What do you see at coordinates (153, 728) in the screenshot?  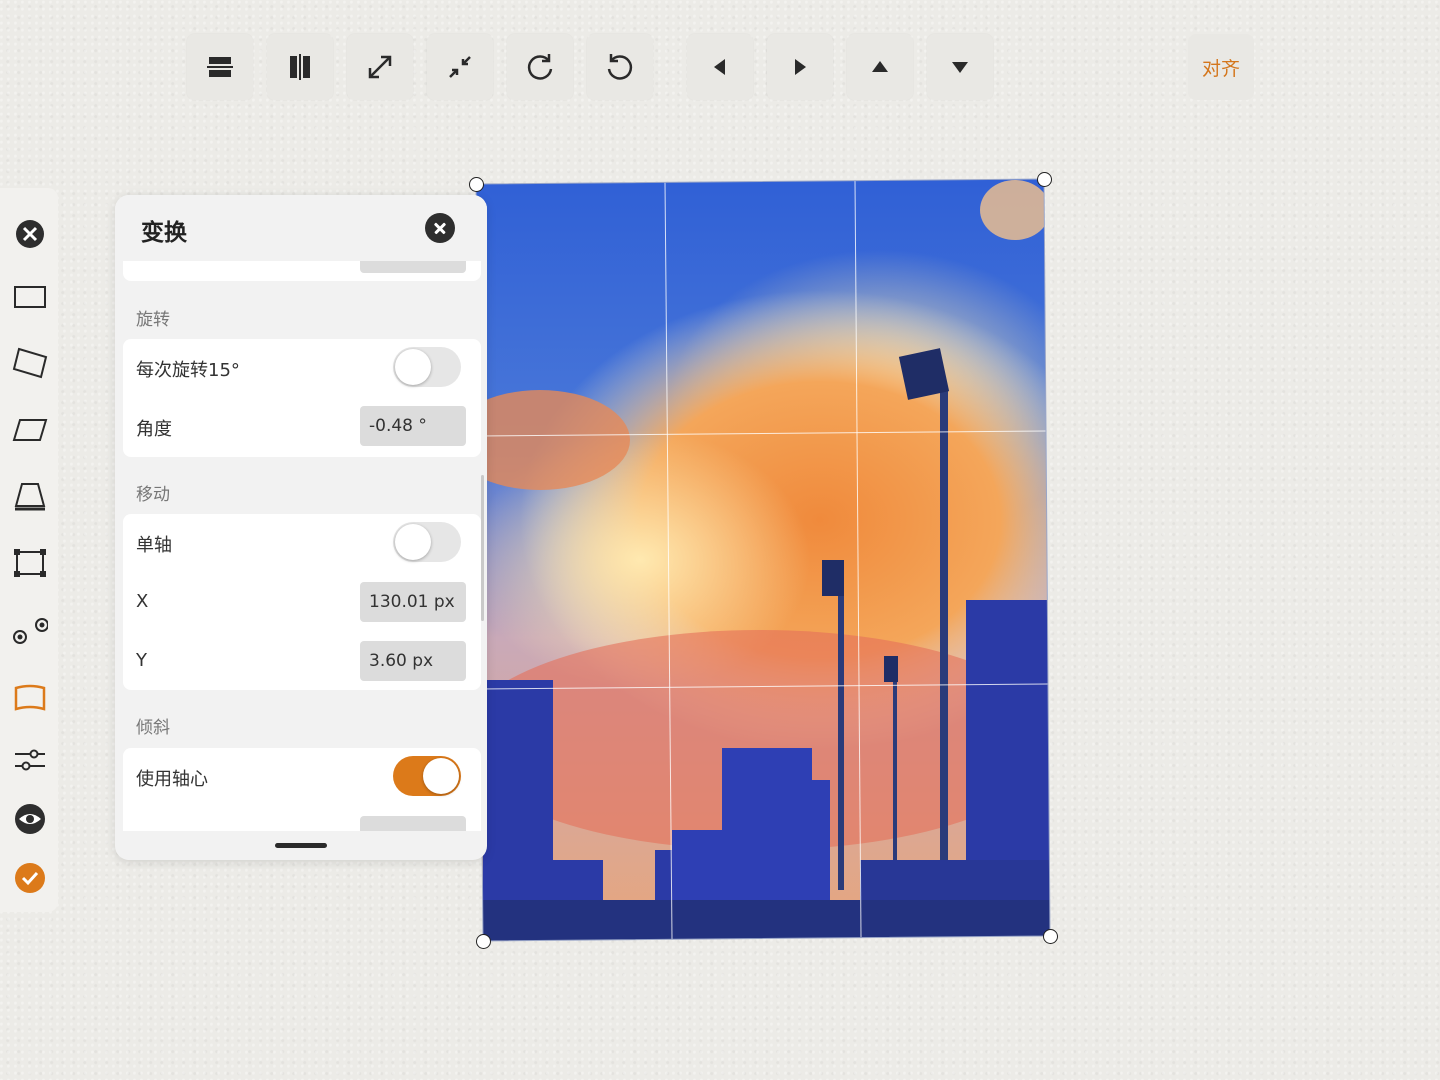 I see `skew-section-label: 倾斜` at bounding box center [153, 728].